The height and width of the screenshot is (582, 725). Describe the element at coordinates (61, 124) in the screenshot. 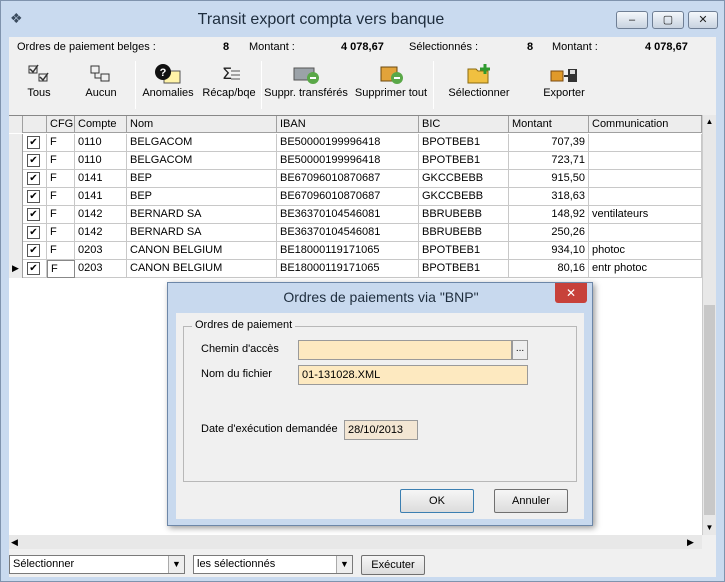

I see `col-header-cfg: CFG` at that location.